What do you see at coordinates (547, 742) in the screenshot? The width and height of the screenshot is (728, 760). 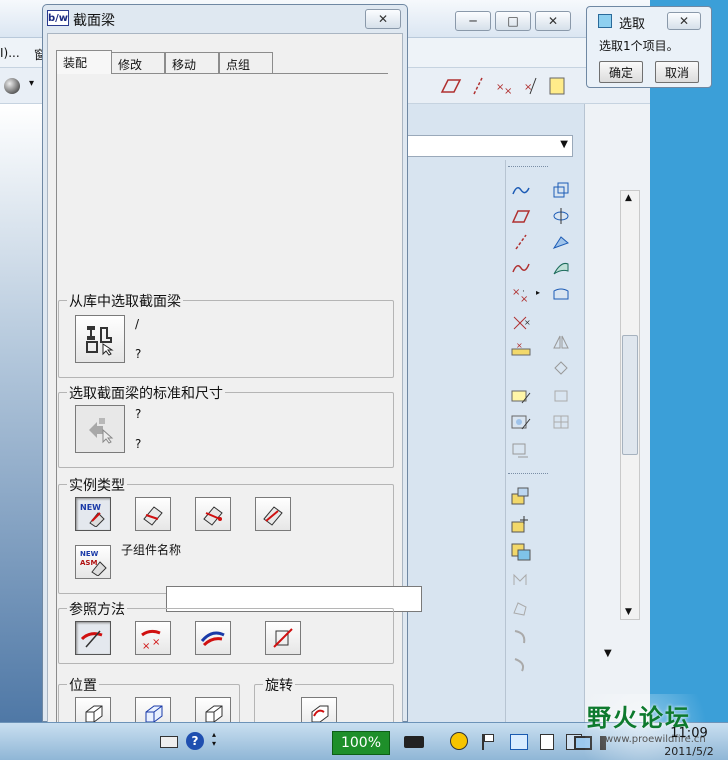 I see `device-icon` at bounding box center [547, 742].